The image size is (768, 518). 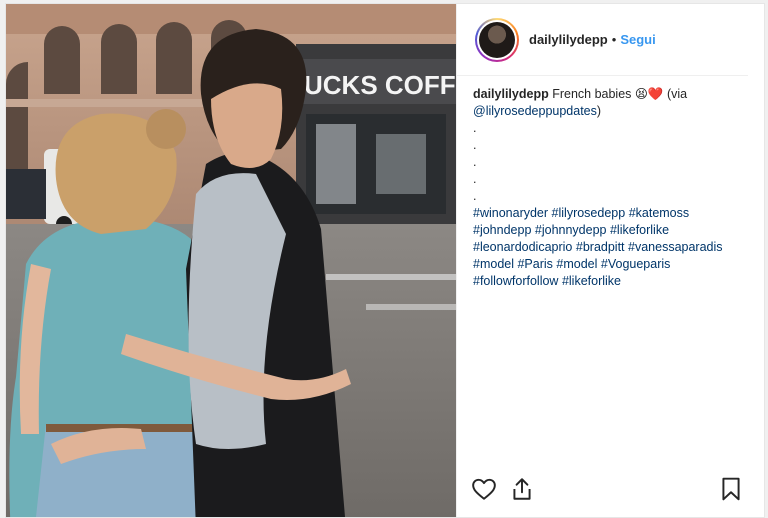 I want to click on hashtag-link: #Vogueparis, so click(x=636, y=264).